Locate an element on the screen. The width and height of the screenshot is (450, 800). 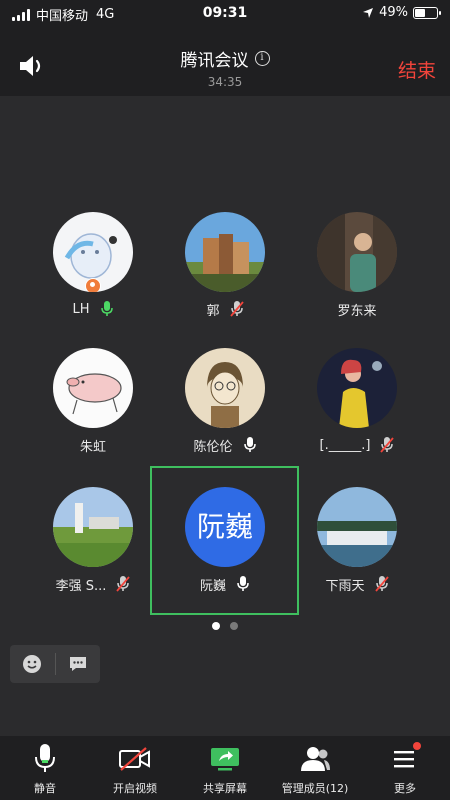
night-photo-avatar is located at coordinates (357, 388).